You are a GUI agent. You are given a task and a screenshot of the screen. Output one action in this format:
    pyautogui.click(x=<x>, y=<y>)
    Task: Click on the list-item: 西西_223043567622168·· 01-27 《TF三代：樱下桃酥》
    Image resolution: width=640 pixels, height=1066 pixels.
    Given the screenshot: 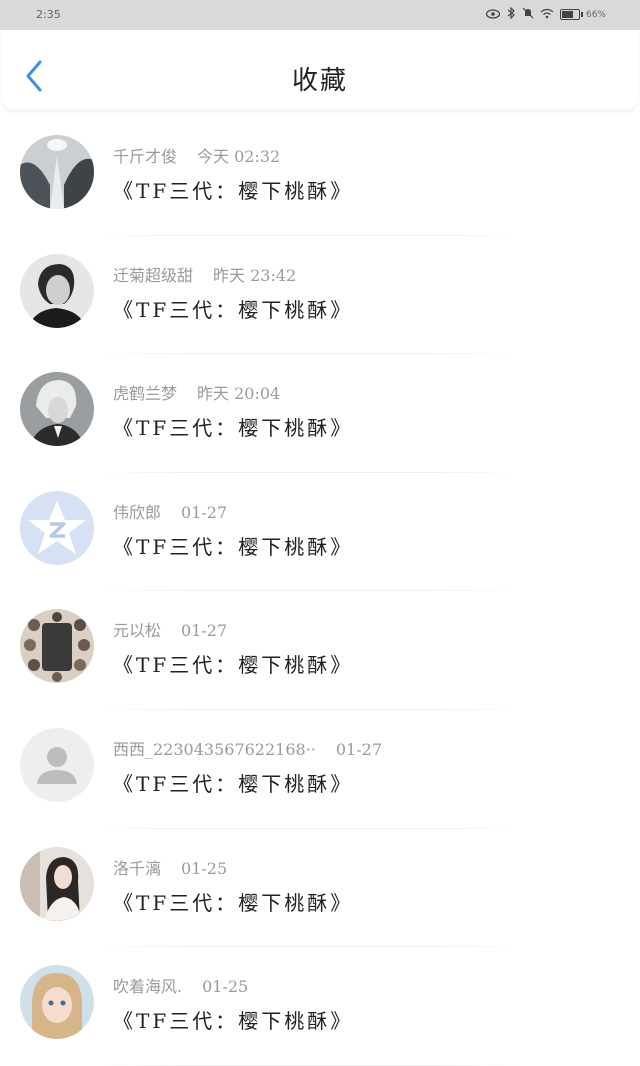 What is the action you would take?
    pyautogui.click(x=320, y=769)
    